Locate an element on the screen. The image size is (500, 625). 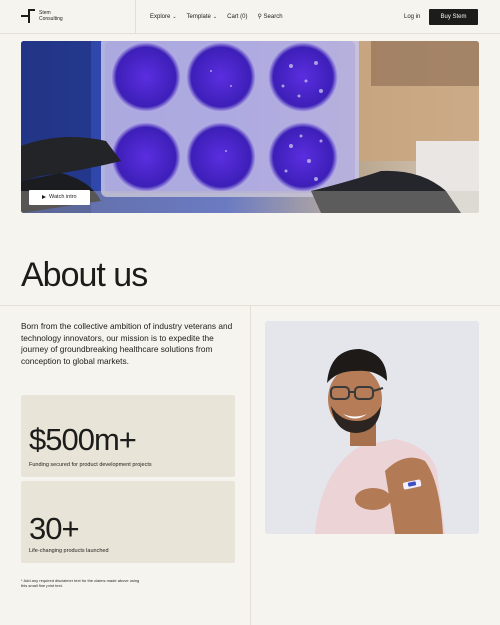
logo-icon is located at coordinates (28, 16).